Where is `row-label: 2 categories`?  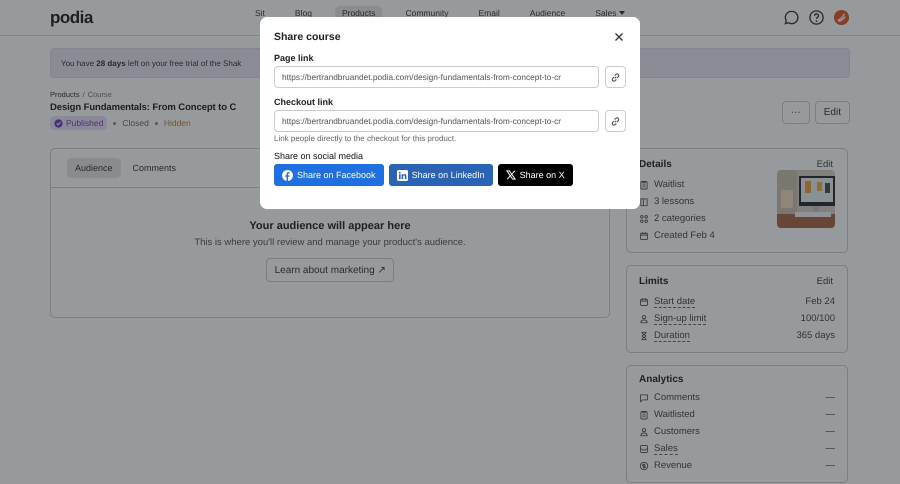
row-label: 2 categories is located at coordinates (680, 218).